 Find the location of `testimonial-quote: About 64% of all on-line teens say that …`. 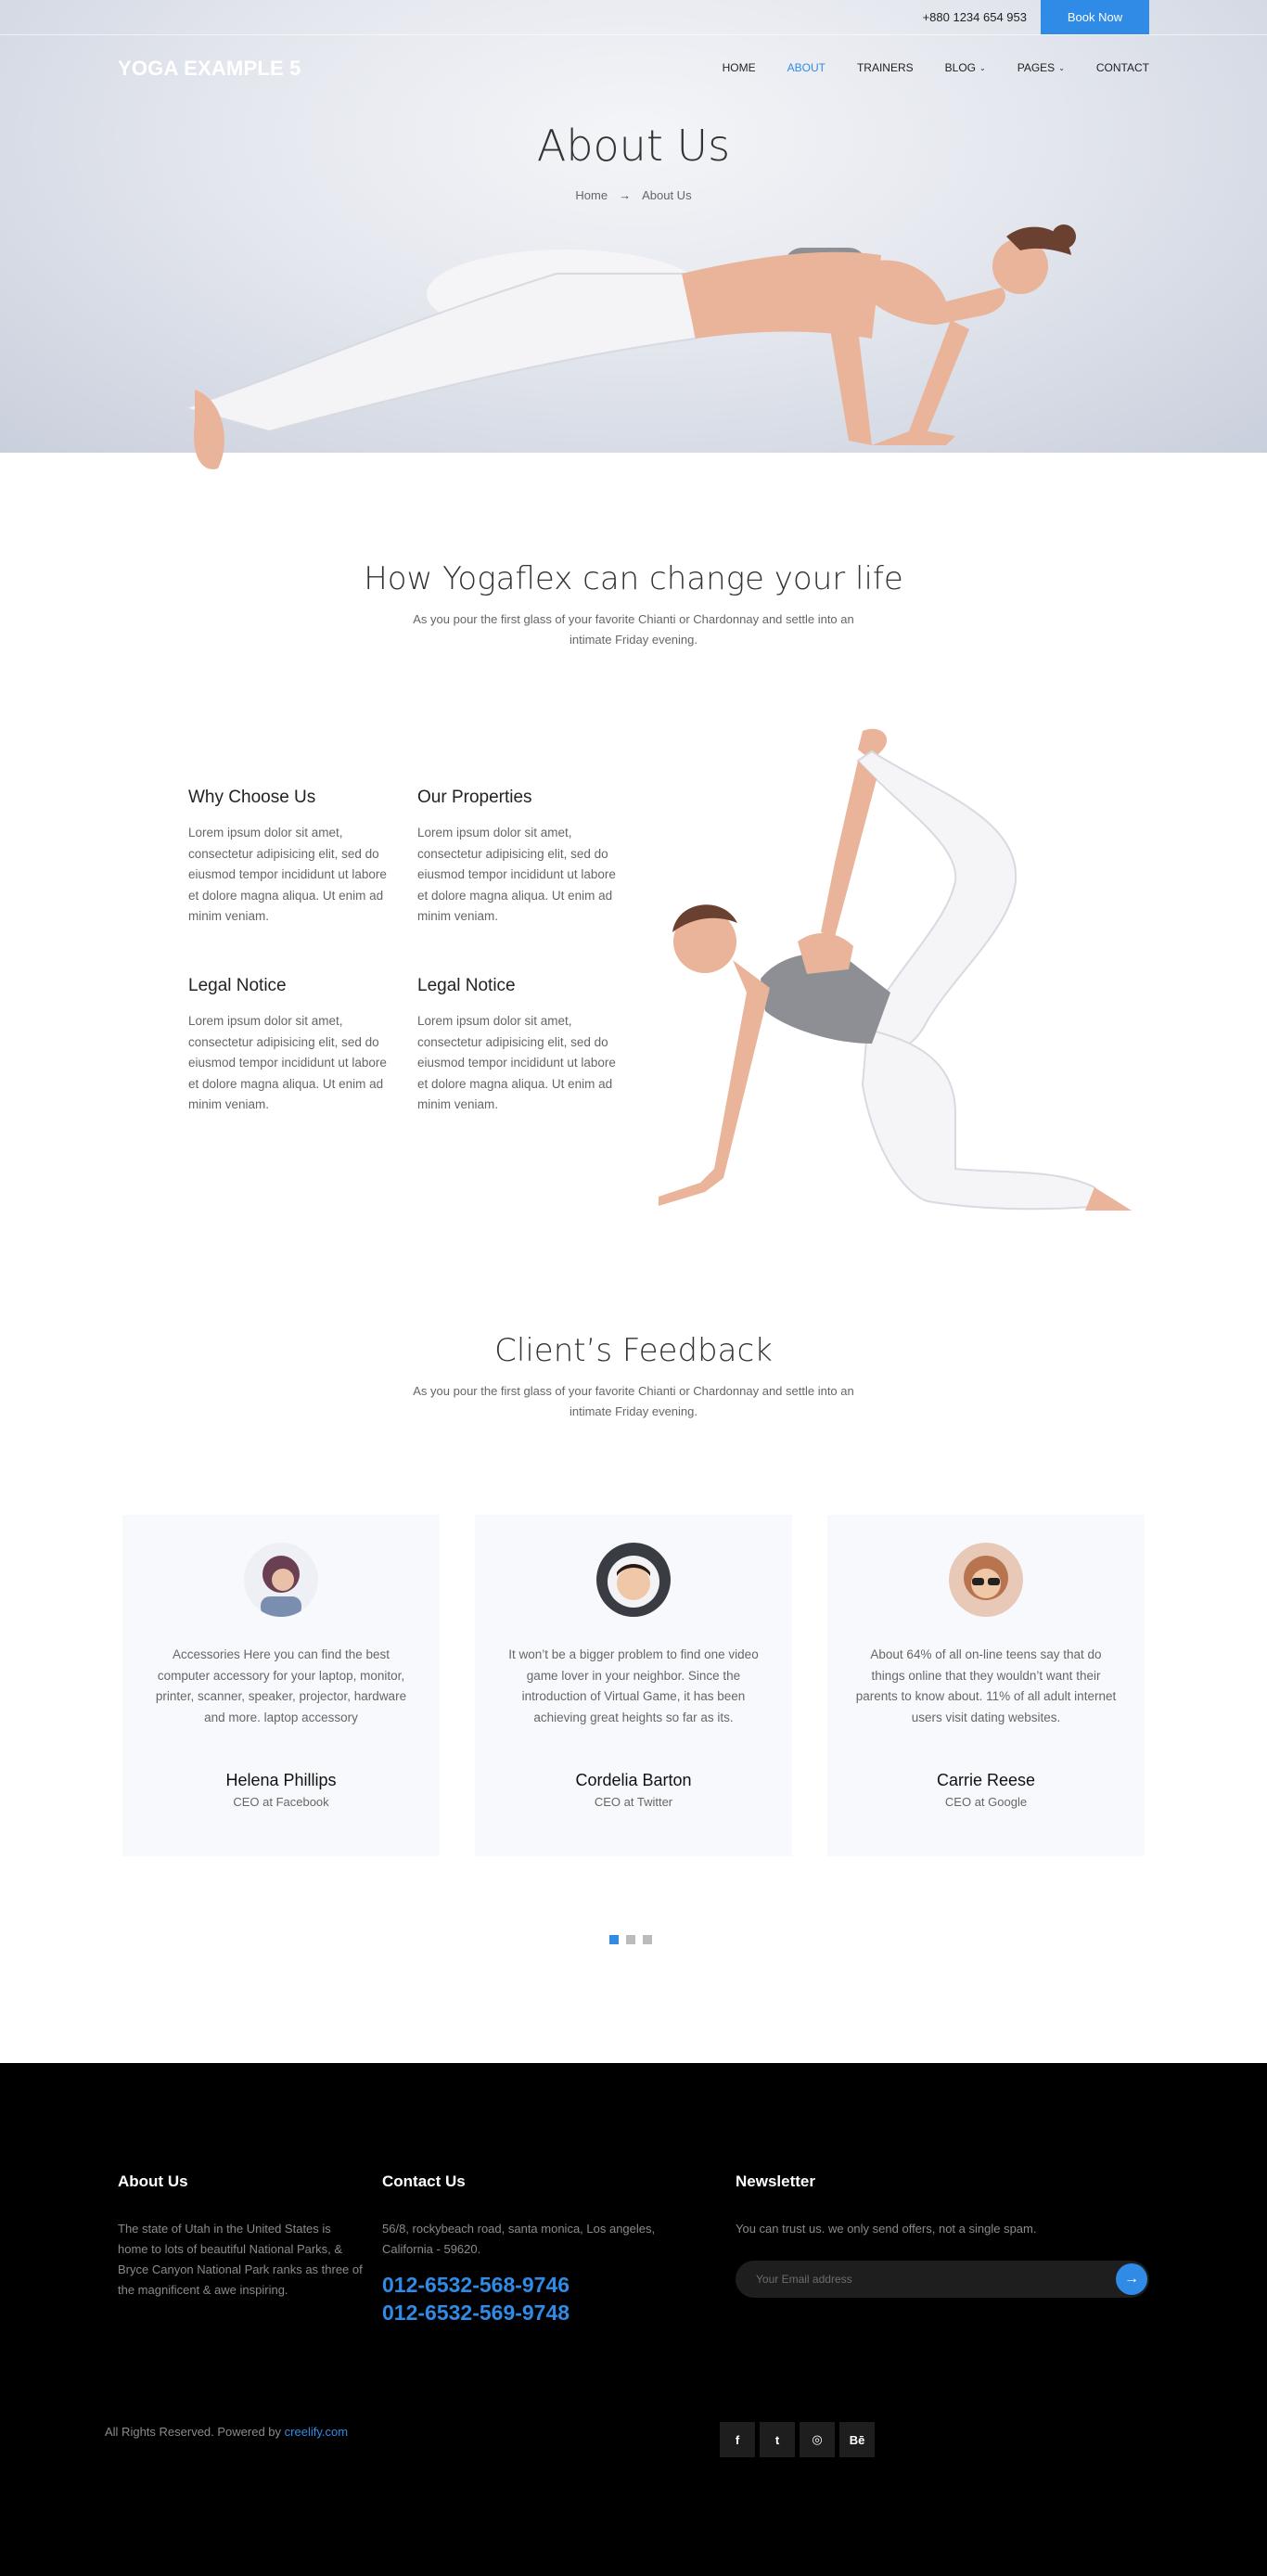

testimonial-quote: About 64% of all on-line teens say that … is located at coordinates (986, 1685).